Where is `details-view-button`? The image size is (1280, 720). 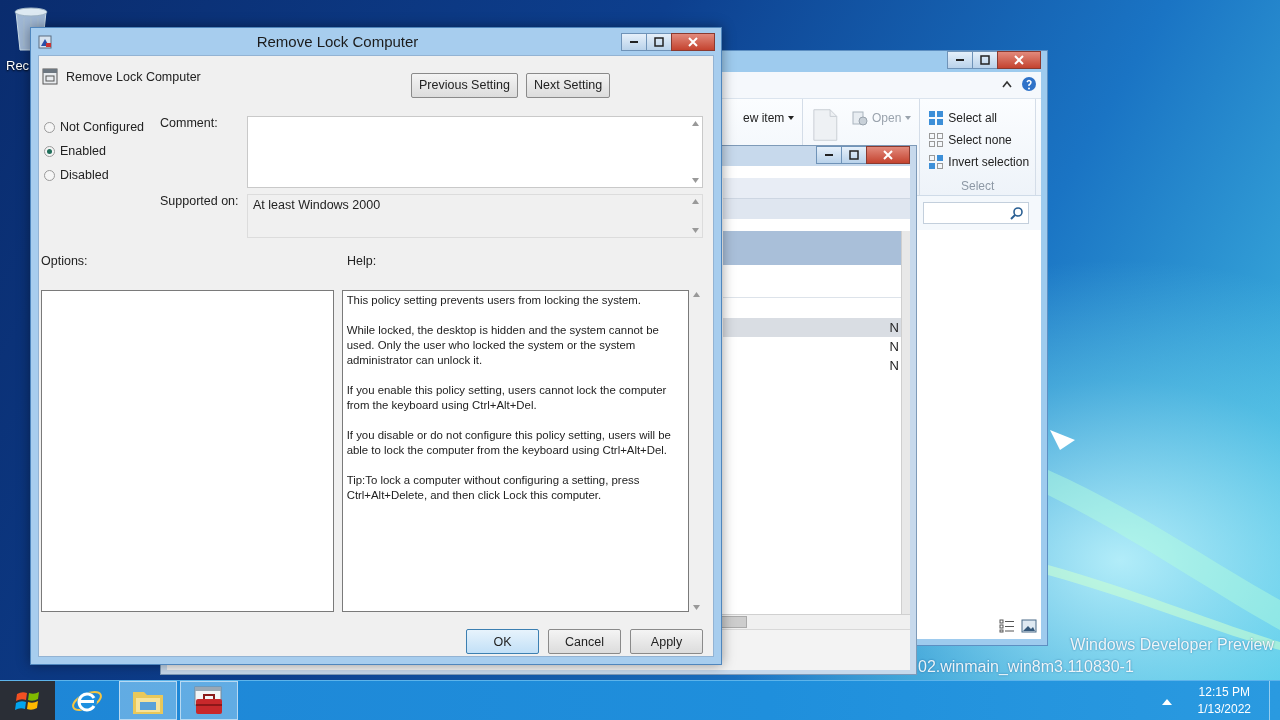
details-view-button is located at coordinates (1007, 627).